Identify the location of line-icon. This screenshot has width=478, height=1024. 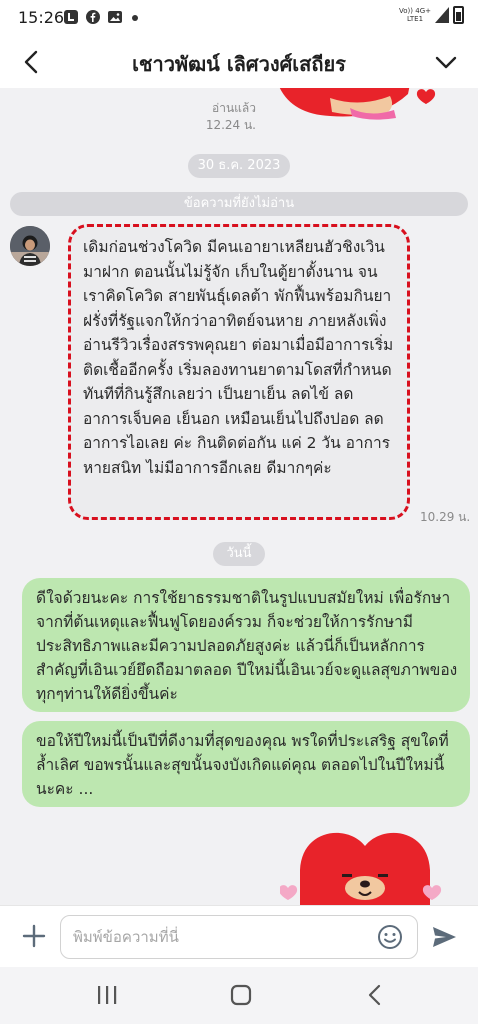
(71, 17).